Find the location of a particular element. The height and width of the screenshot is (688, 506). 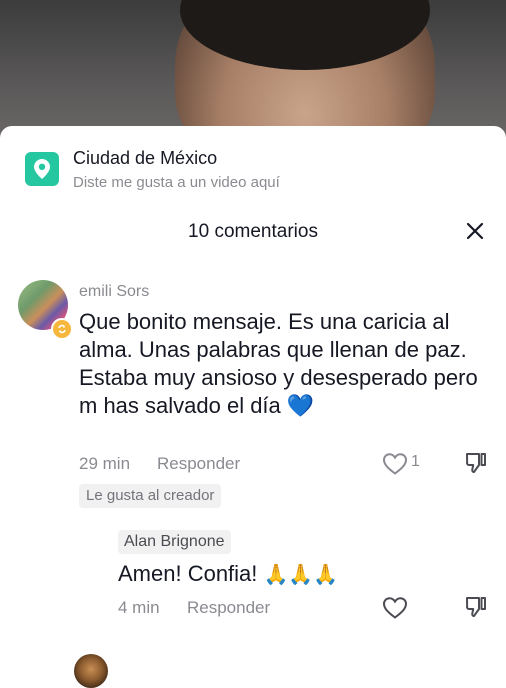

repost-badge-icon is located at coordinates (62, 329).